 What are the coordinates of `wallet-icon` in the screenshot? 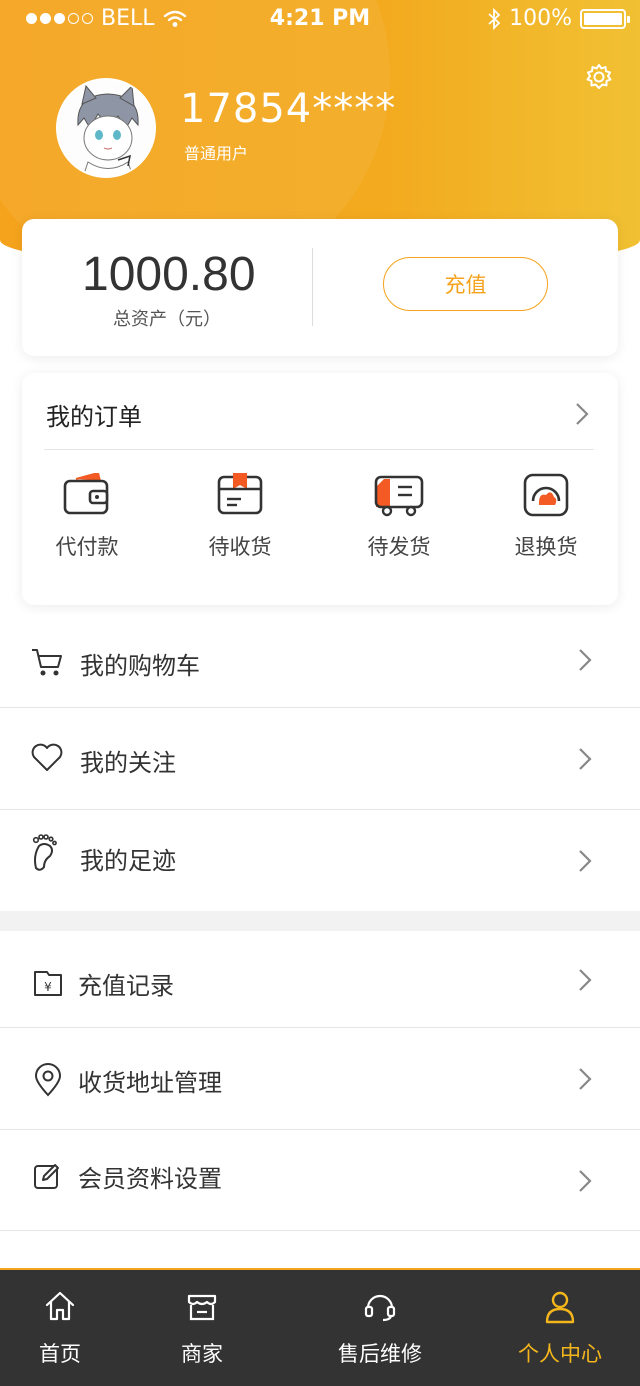 It's located at (86, 494).